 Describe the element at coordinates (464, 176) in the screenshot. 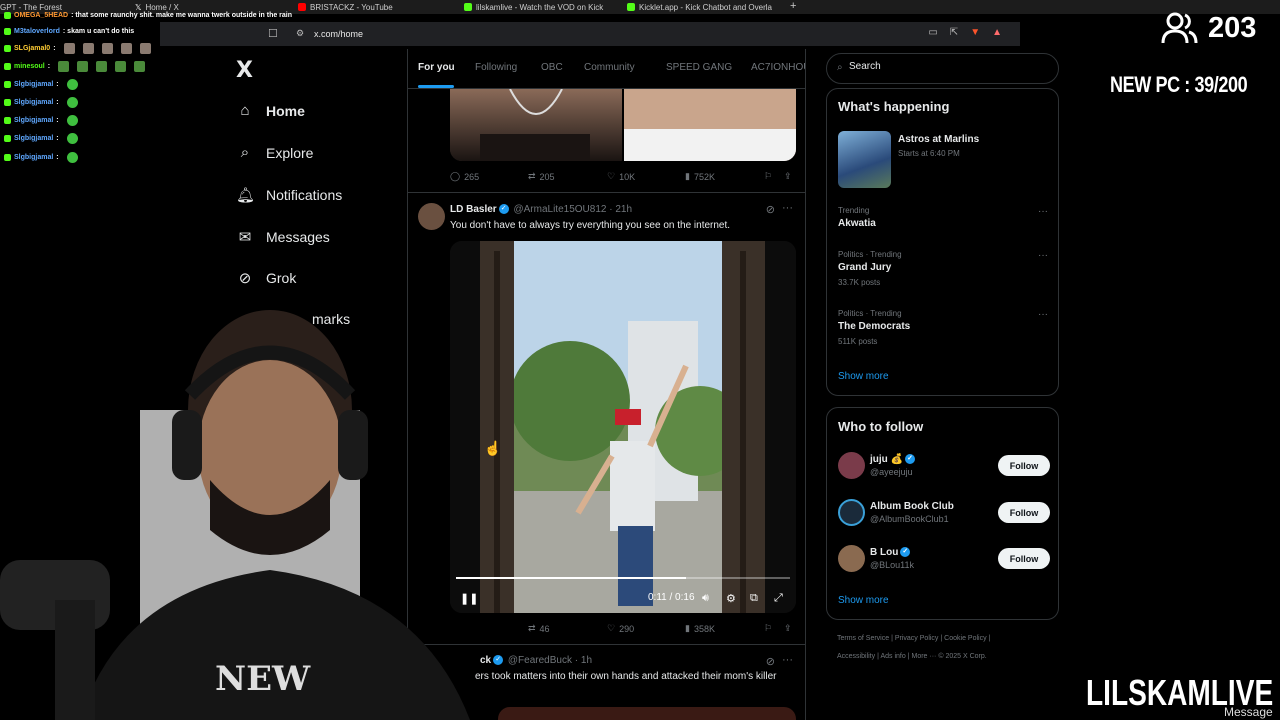

I see `reply-button: ◯ 265` at that location.